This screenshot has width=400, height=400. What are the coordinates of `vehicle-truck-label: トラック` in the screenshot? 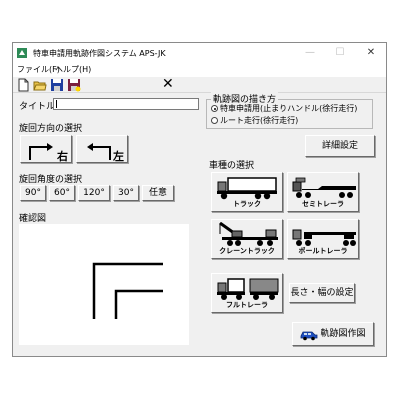 It's located at (247, 204).